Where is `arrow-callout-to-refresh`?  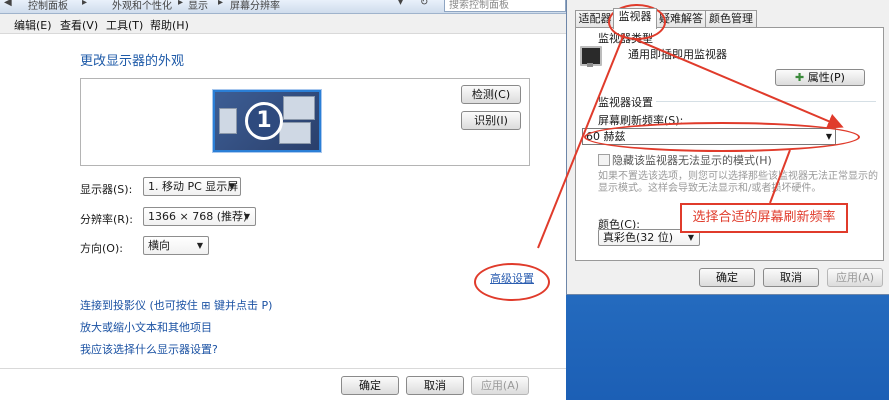 arrow-callout-to-refresh is located at coordinates (780, 176).